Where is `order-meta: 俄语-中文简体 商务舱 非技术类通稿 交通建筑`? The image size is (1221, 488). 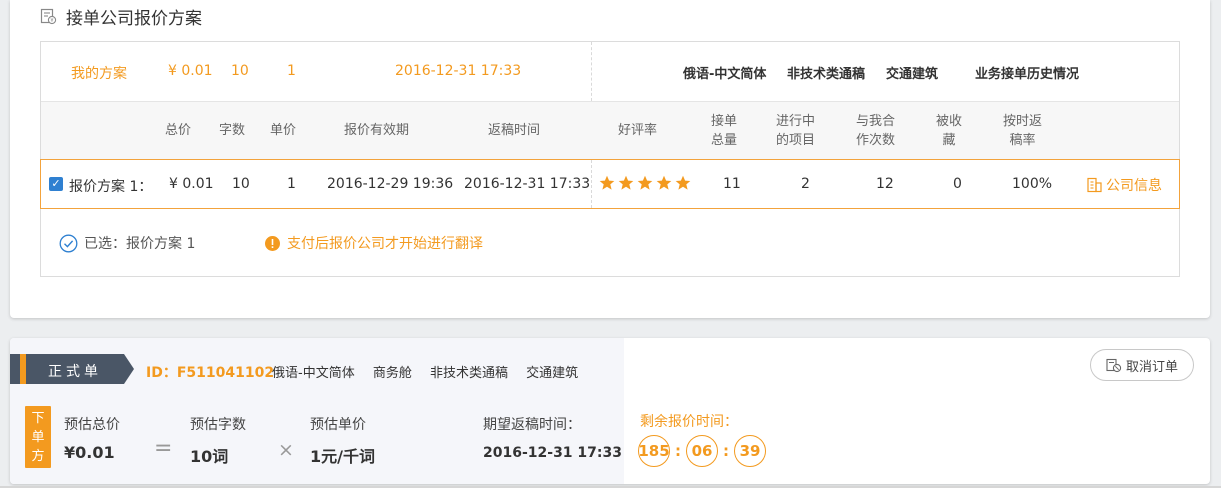 order-meta: 俄语-中文简体 商务舱 非技术类通稿 交通建筑 is located at coordinates (432, 371).